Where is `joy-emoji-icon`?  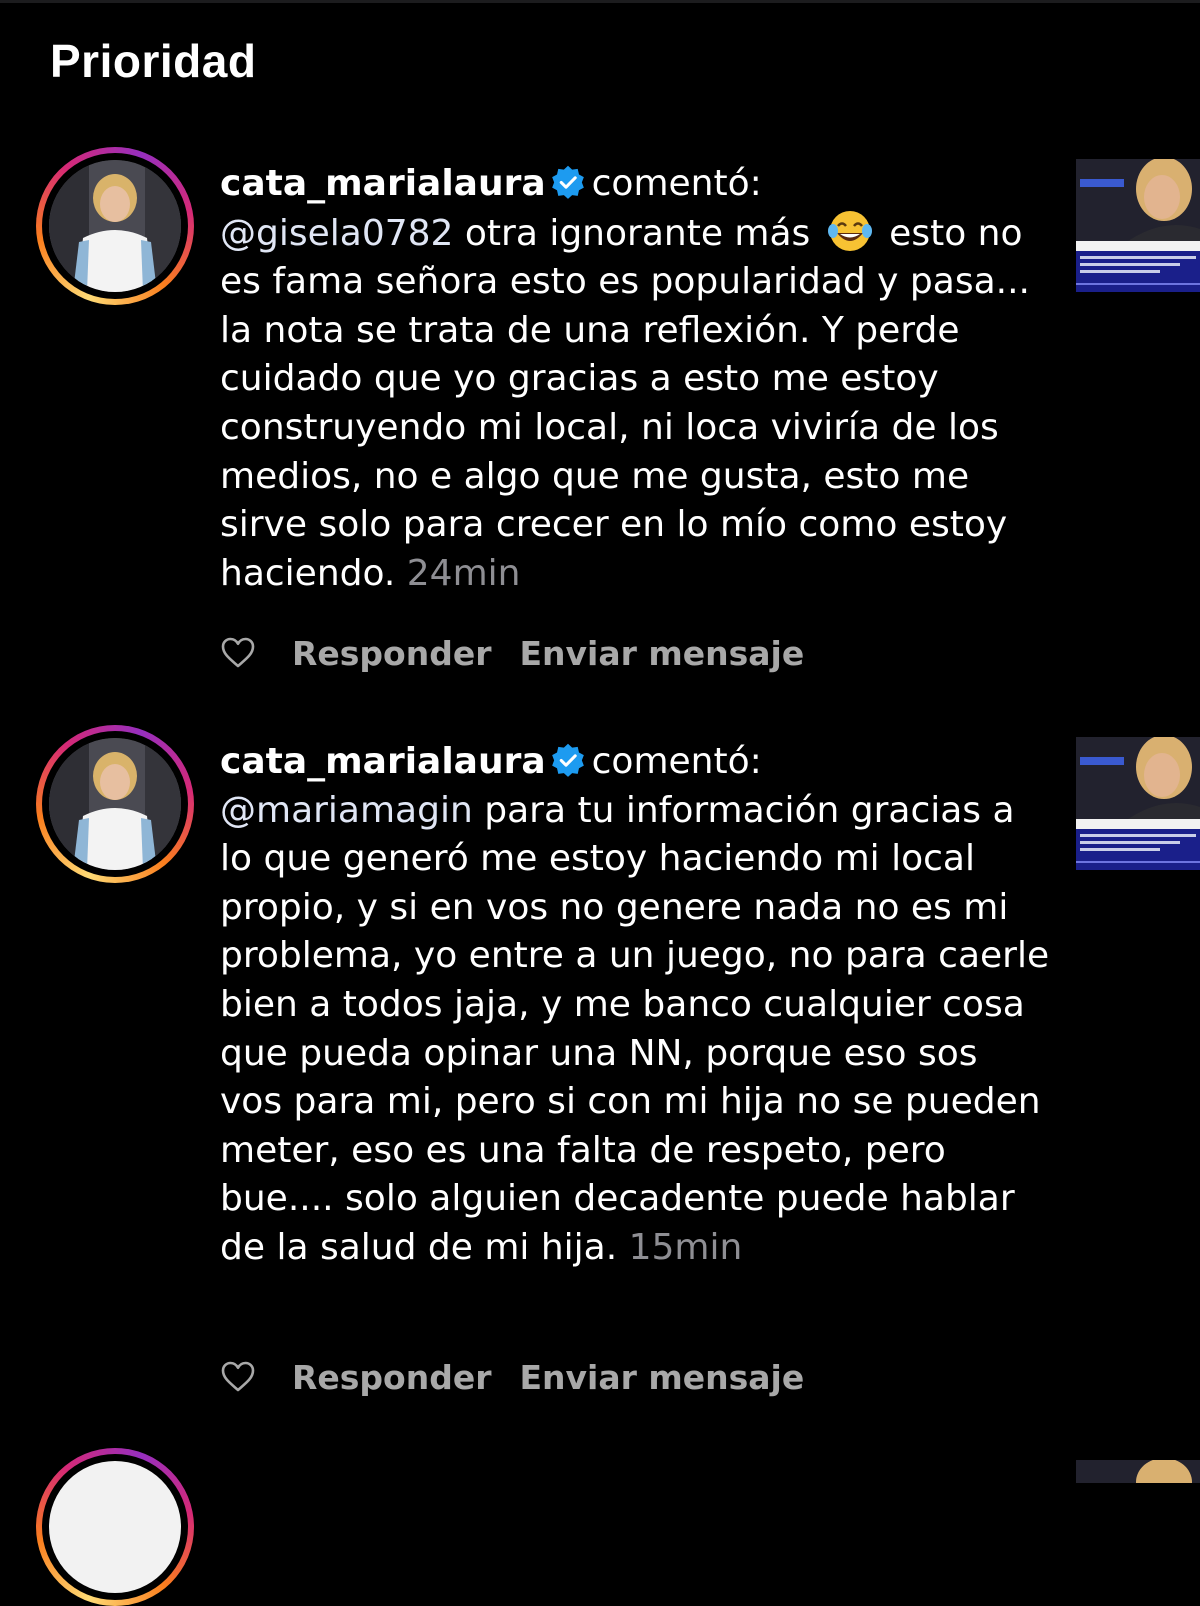 joy-emoji-icon is located at coordinates (849, 230).